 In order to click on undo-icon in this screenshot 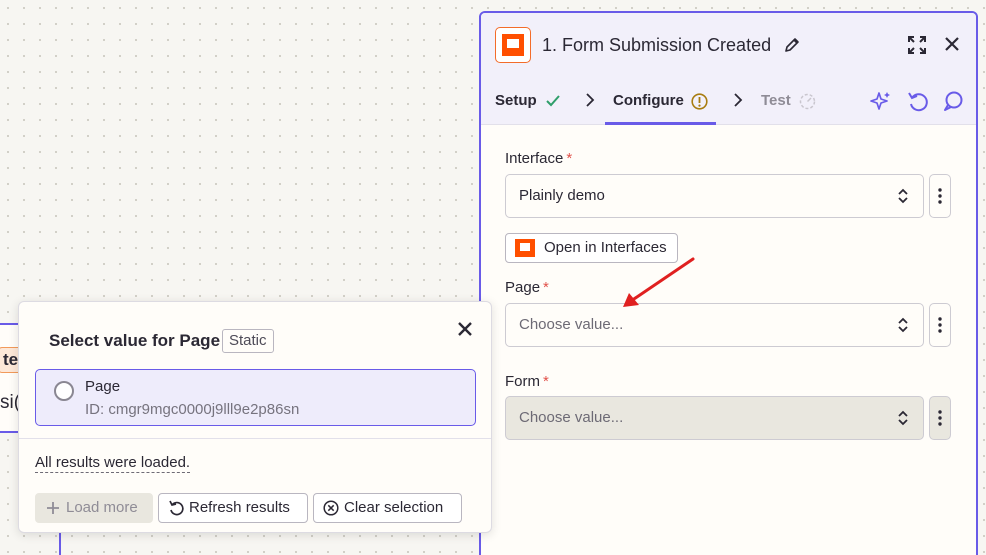, I will do `click(918, 101)`.